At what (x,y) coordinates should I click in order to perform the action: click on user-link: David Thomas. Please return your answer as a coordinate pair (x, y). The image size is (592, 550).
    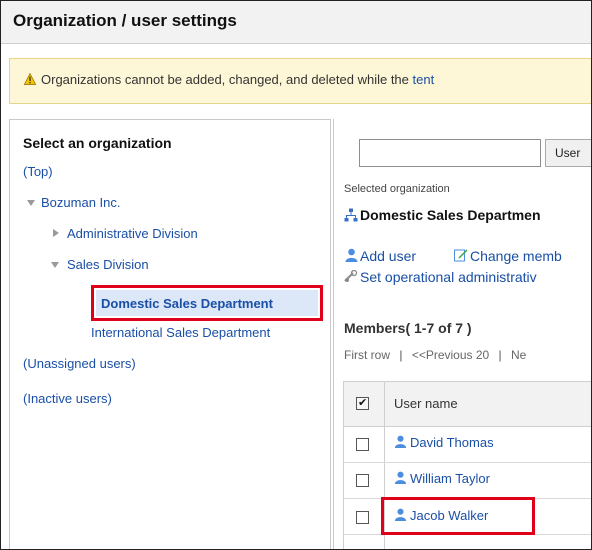
    Looking at the image, I should click on (444, 442).